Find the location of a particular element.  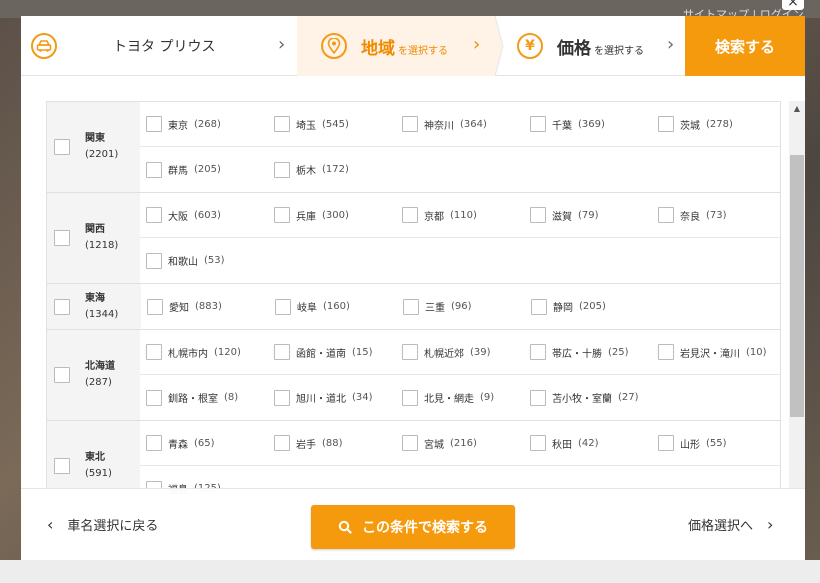

prefecture-option: 旭川・道北 (34) is located at coordinates (332, 397).